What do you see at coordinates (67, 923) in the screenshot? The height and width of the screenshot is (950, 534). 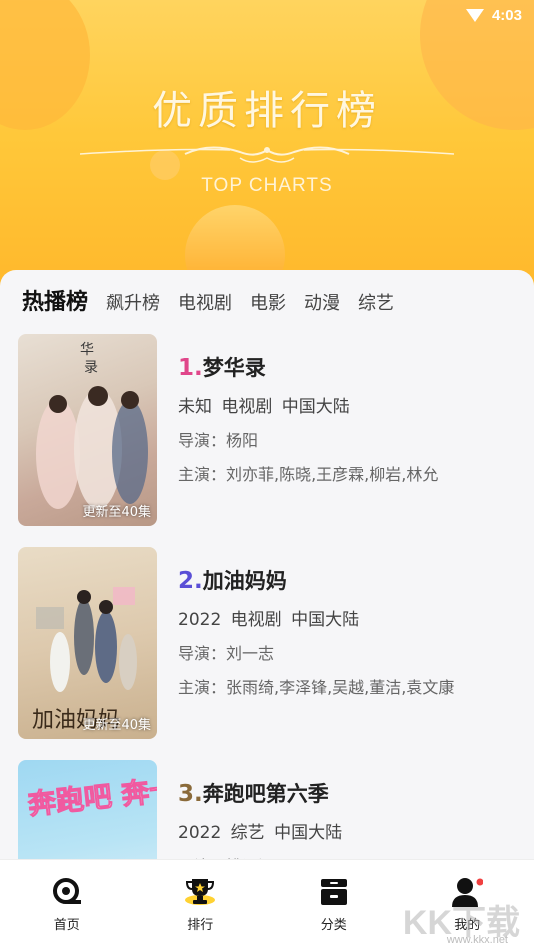 I see `nav-label: 首页` at bounding box center [67, 923].